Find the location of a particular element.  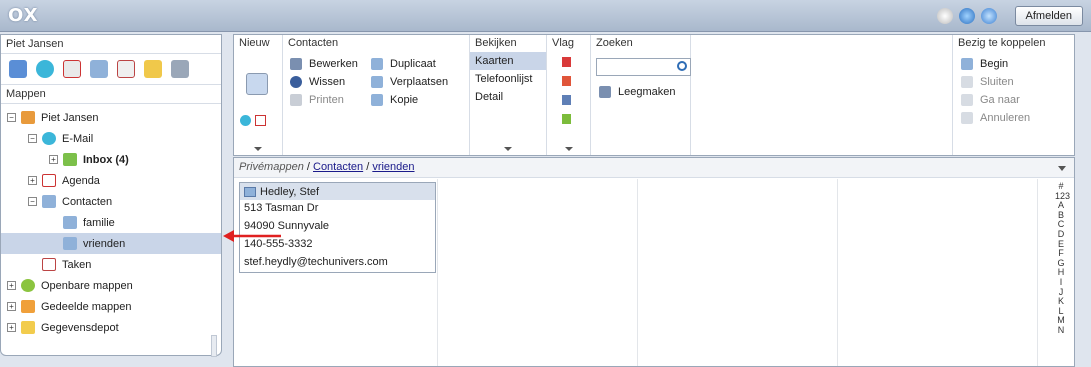

clear-icon is located at coordinates (605, 92).